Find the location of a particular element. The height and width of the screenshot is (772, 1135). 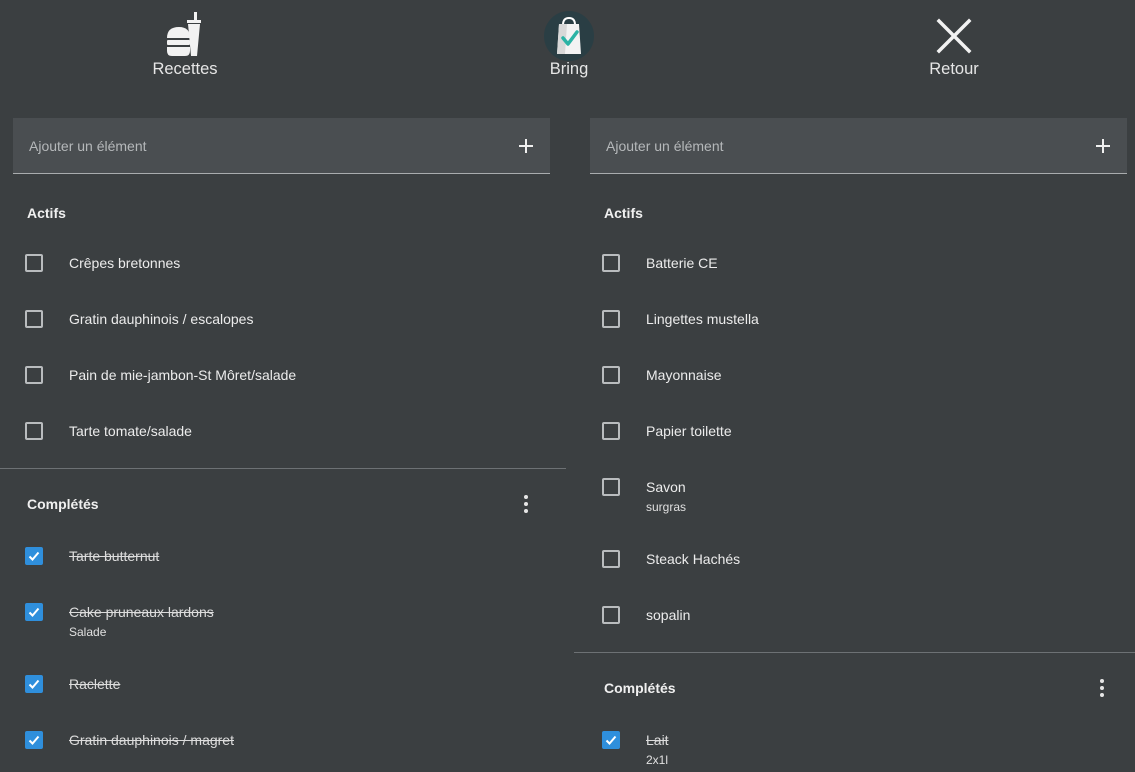

retour-button: Retour is located at coordinates (954, 46).